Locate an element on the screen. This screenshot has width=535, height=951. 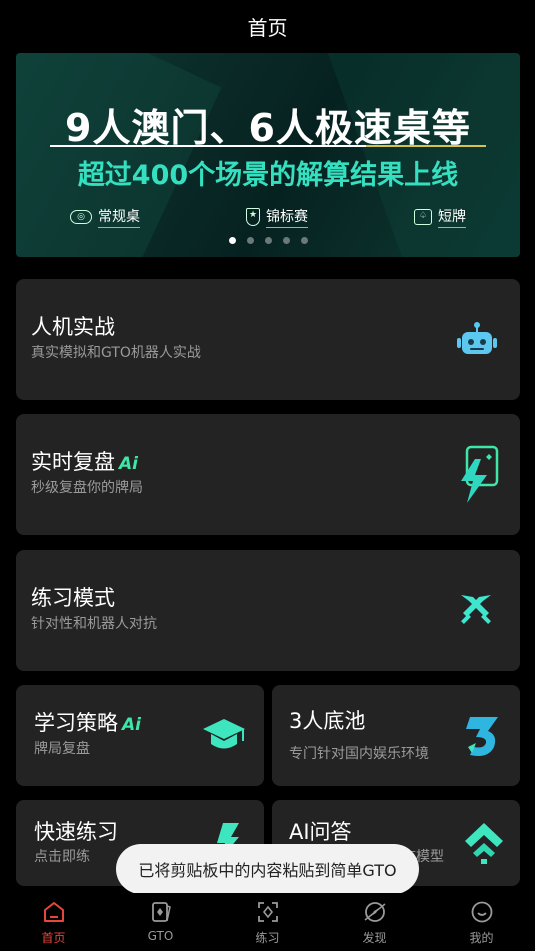
card-subtitle: 专门针对国内娱乐环境 is located at coordinates (359, 754).